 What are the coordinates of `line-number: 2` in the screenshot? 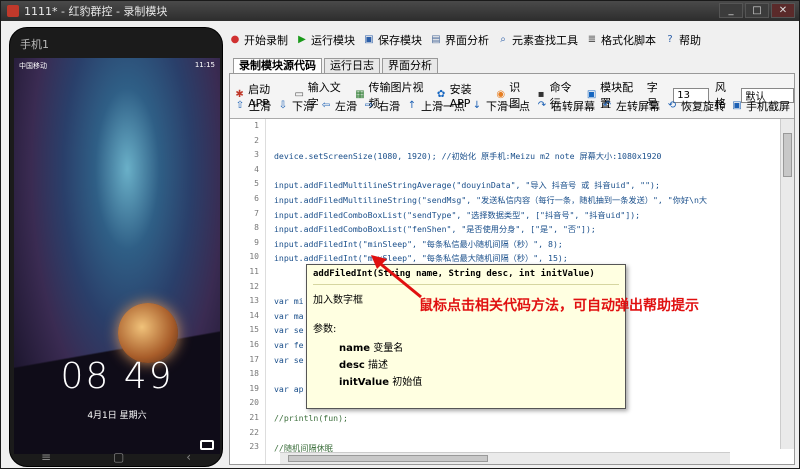 It's located at (256, 140).